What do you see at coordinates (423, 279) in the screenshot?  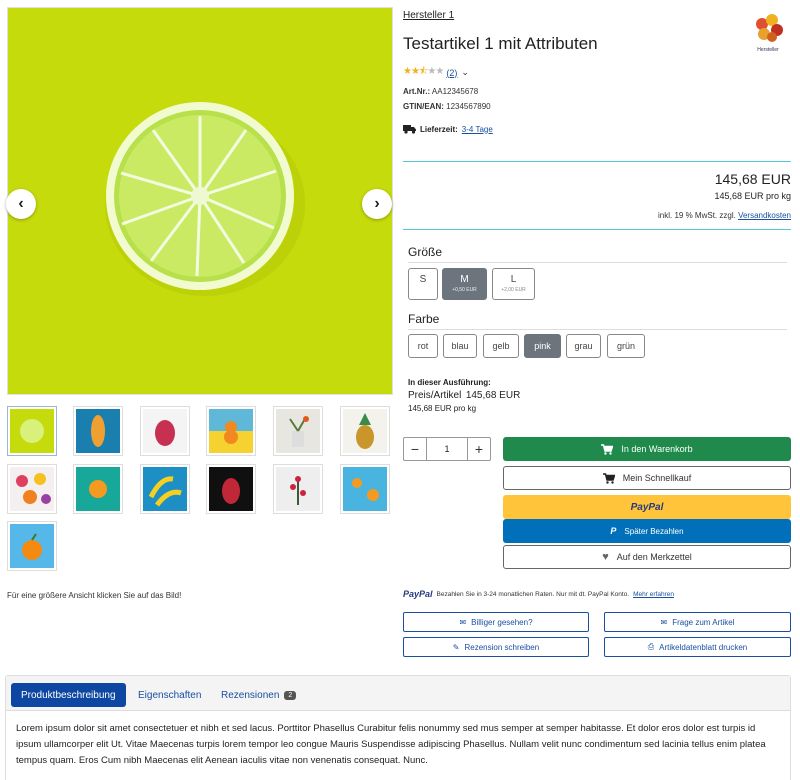 I see `size-name: S` at bounding box center [423, 279].